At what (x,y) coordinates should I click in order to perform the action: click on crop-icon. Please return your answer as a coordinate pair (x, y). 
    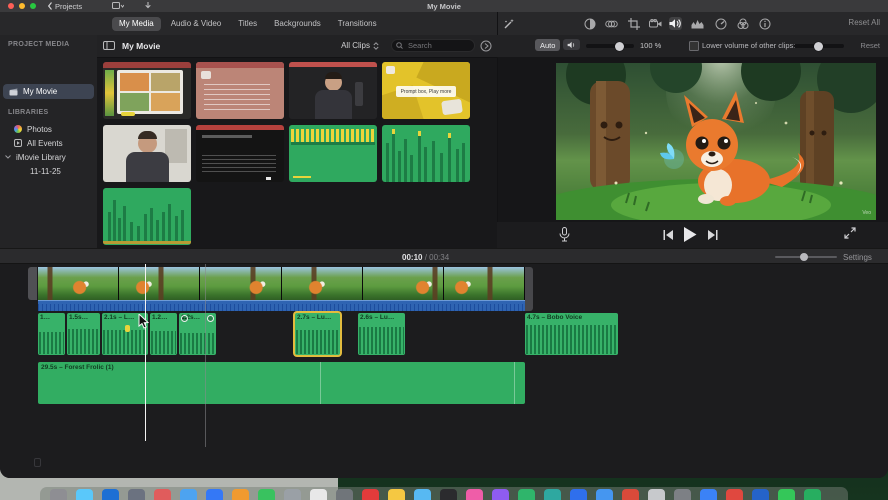
    Looking at the image, I should click on (633, 23).